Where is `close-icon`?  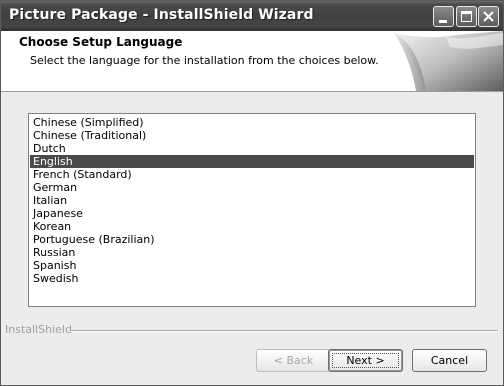
close-icon is located at coordinates (488, 16).